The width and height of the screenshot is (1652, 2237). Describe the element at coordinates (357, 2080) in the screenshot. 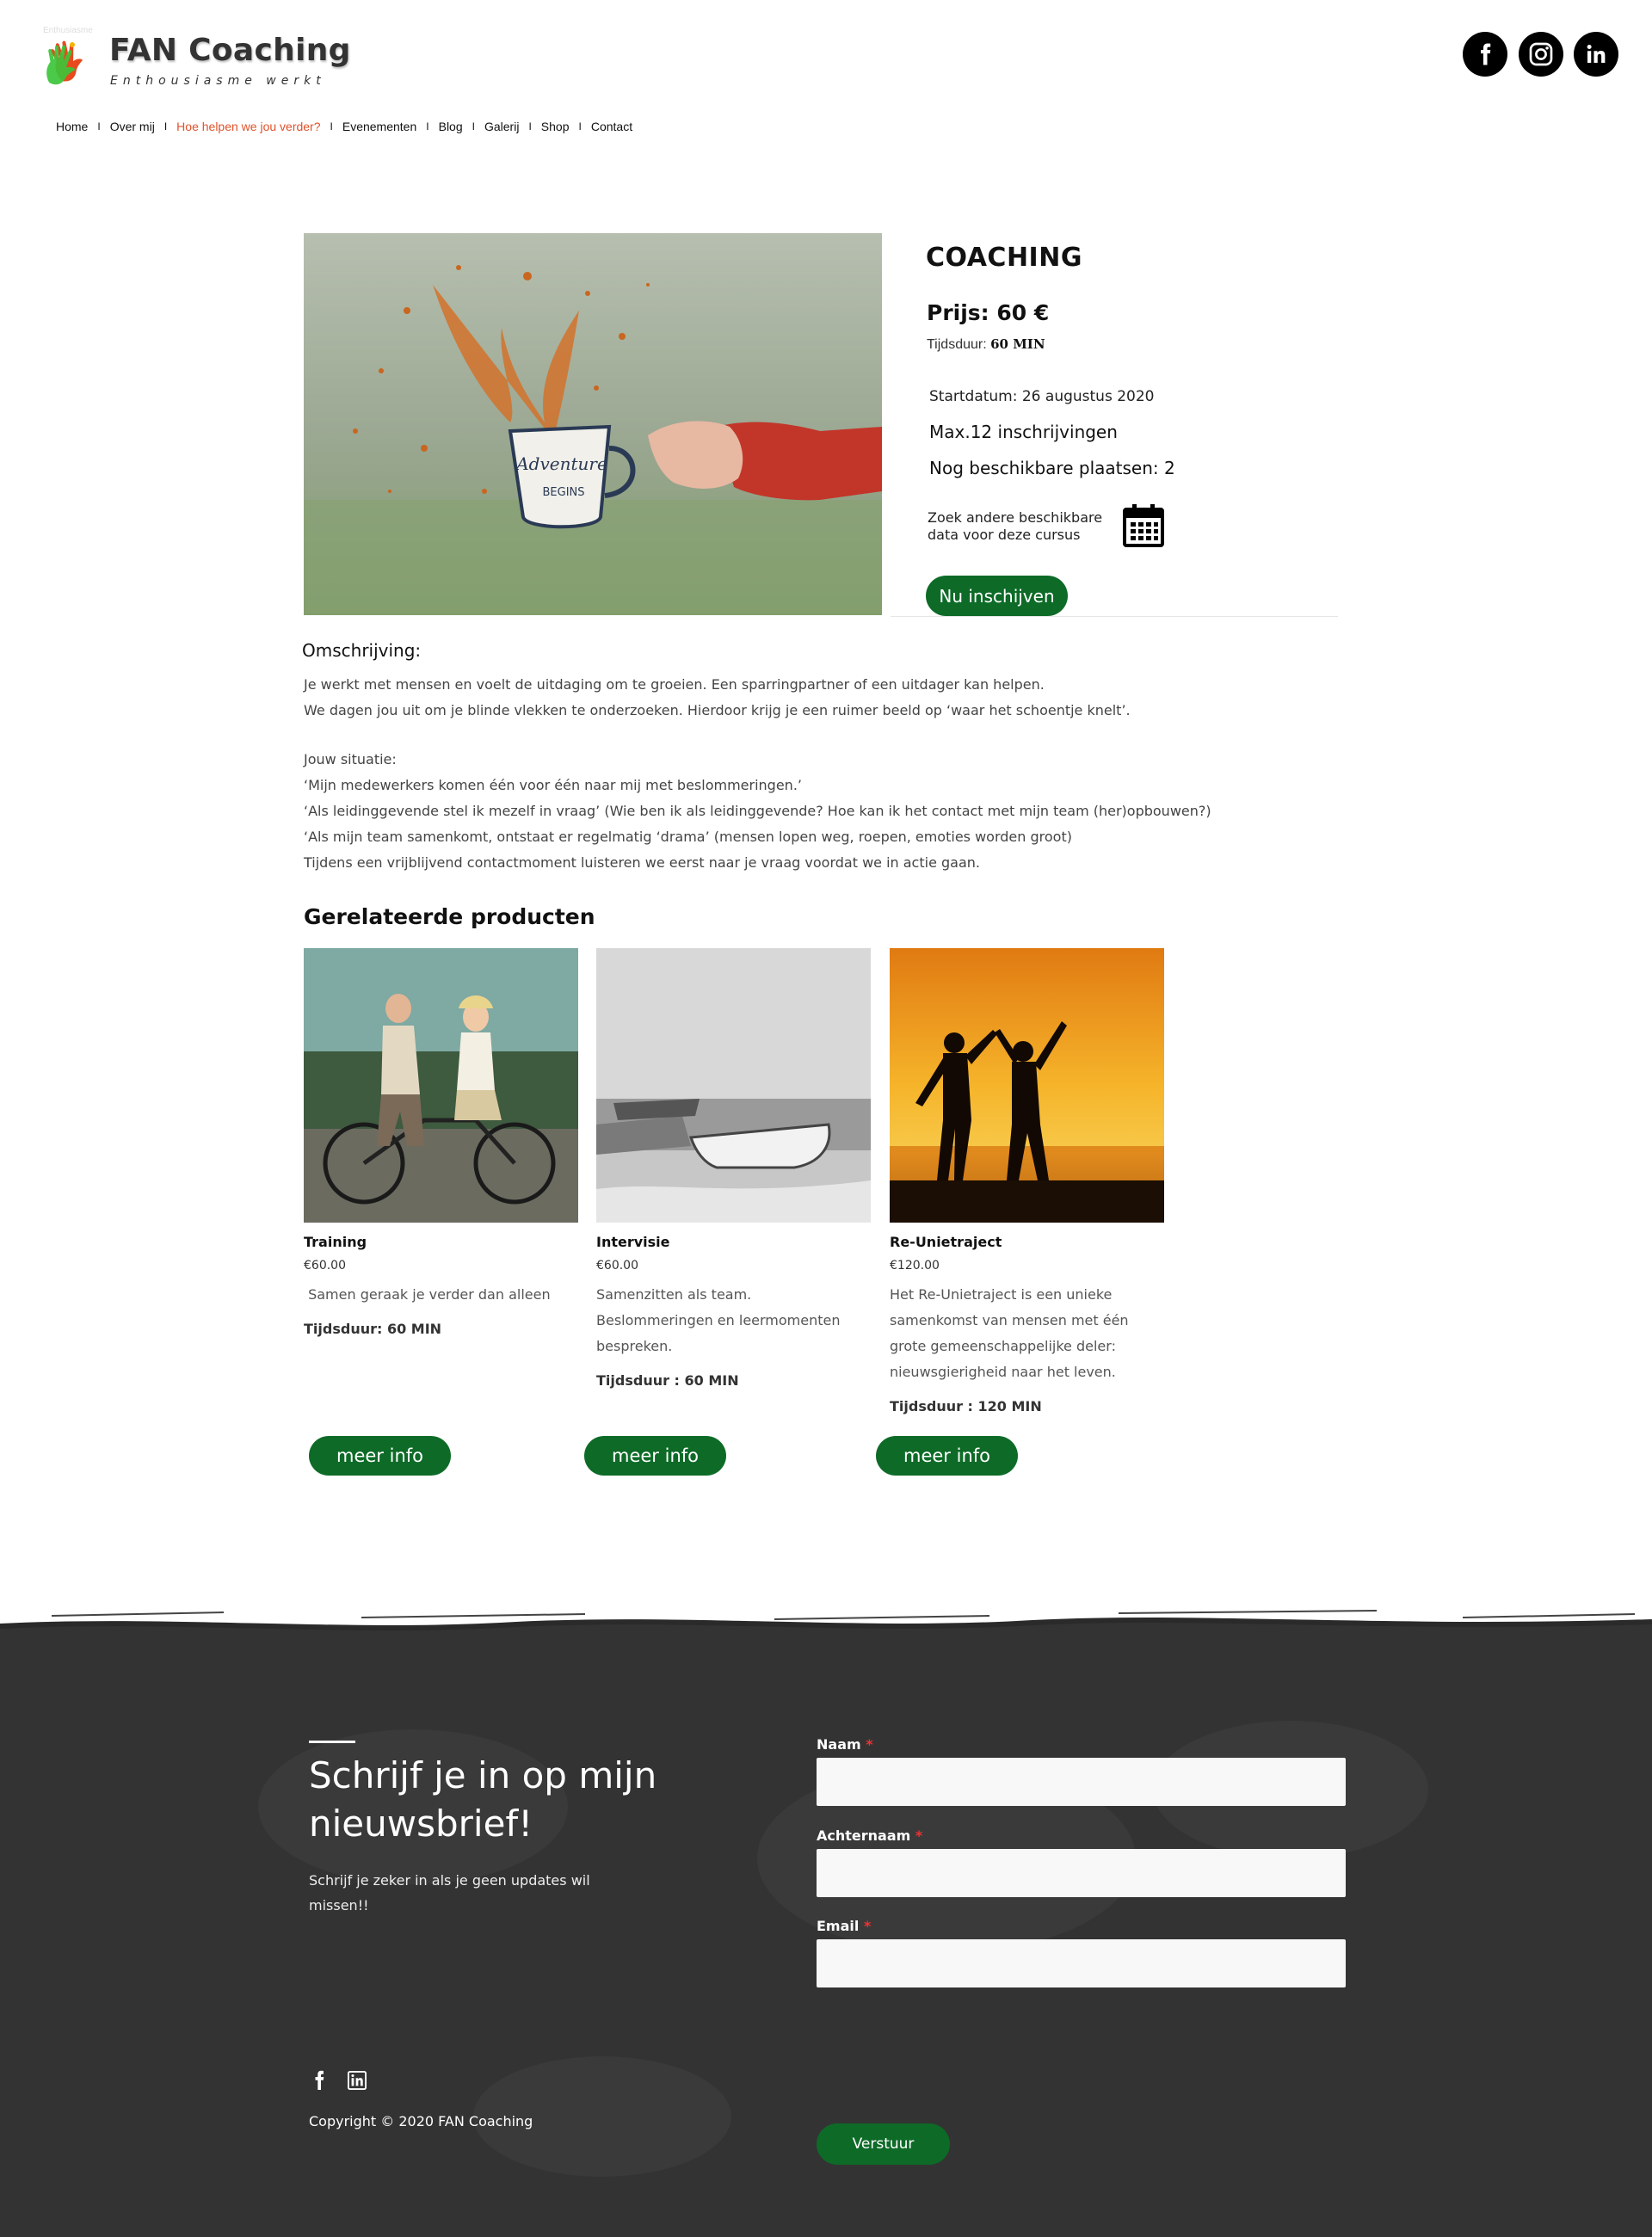

I see `footer-linkedin-icon` at that location.